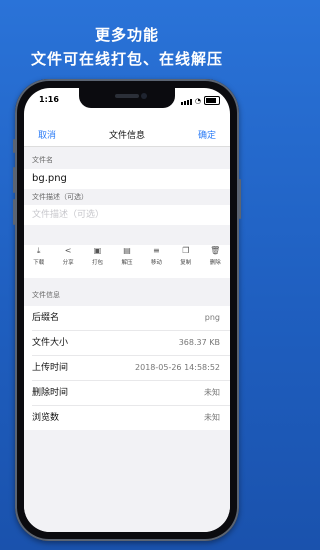 This screenshot has width=320, height=550. What do you see at coordinates (98, 263) in the screenshot?
I see `pack-label: 打包` at bounding box center [98, 263].